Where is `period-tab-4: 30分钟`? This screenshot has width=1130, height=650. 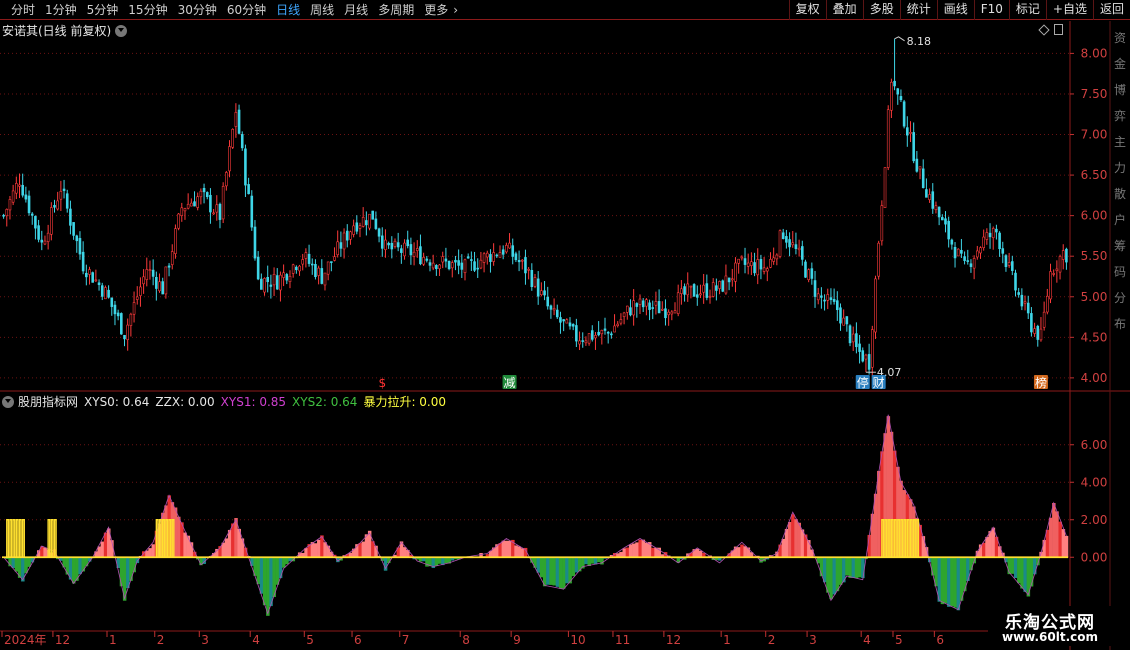
period-tab-4: 30分钟 is located at coordinates (197, 10).